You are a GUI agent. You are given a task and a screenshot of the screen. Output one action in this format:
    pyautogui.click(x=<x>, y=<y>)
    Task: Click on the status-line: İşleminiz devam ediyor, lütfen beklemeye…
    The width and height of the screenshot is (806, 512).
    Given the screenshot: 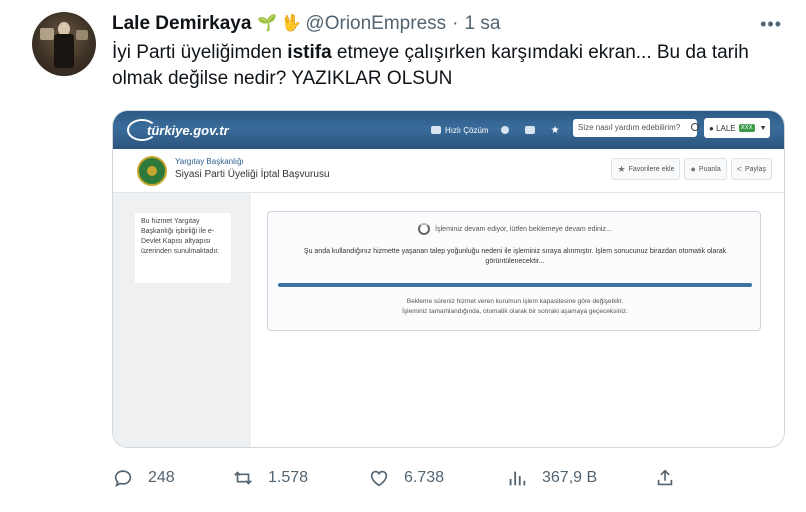 What is the action you would take?
    pyautogui.click(x=515, y=229)
    